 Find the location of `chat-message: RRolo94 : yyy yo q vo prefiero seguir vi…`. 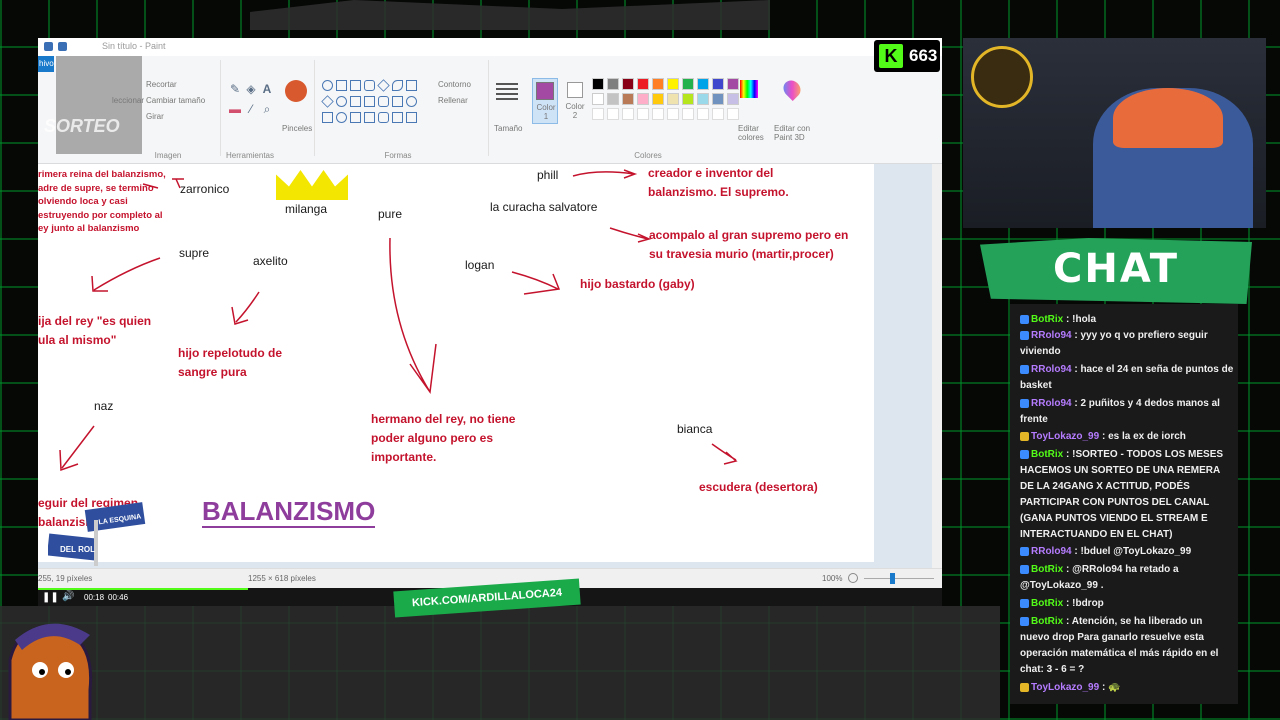

chat-message: RRolo94 : yyy yo q vo prefiero seguir vi… is located at coordinates (1127, 344).